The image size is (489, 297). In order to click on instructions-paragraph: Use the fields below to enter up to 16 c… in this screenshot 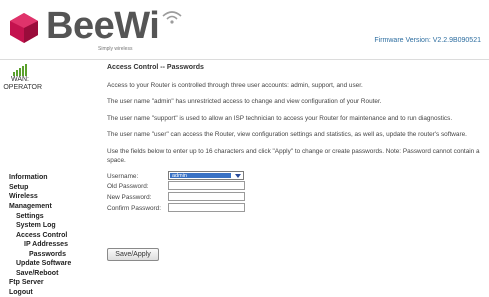, I will do `click(293, 156)`.